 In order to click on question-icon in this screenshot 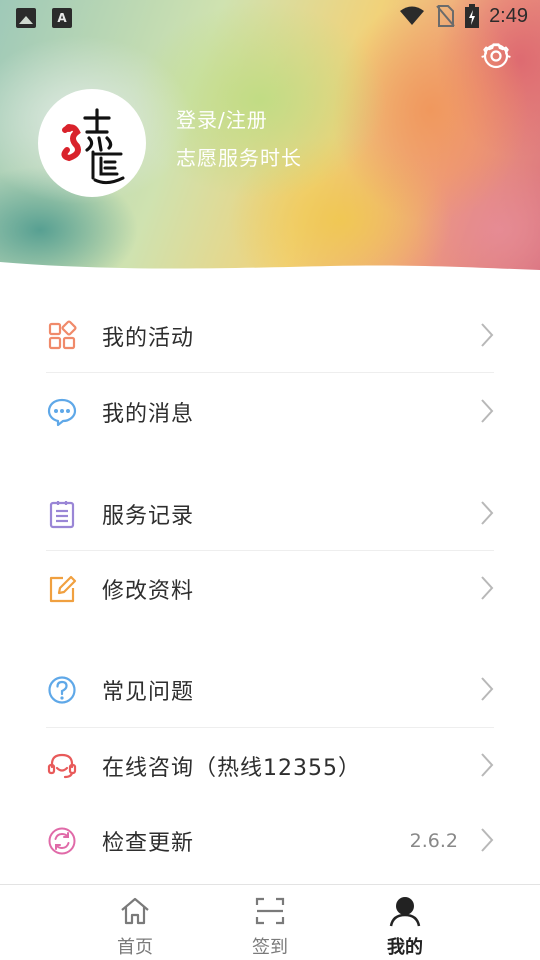, I will do `click(62, 690)`.